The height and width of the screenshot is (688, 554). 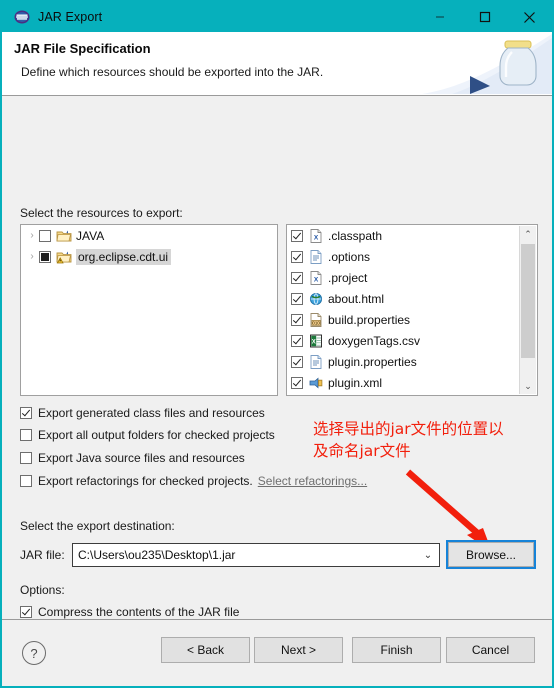 I want to click on title-bar: JAR Export, so click(x=277, y=17).